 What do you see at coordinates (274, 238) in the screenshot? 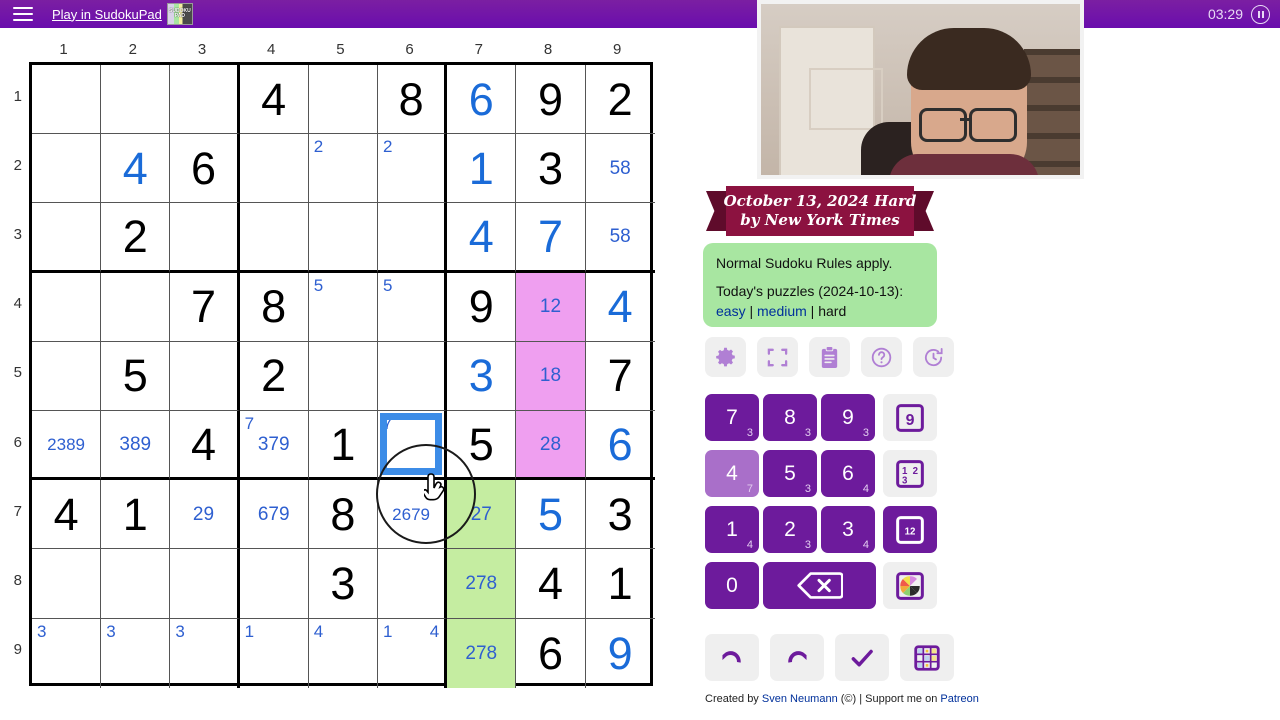
I see `cell-r3c4` at bounding box center [274, 238].